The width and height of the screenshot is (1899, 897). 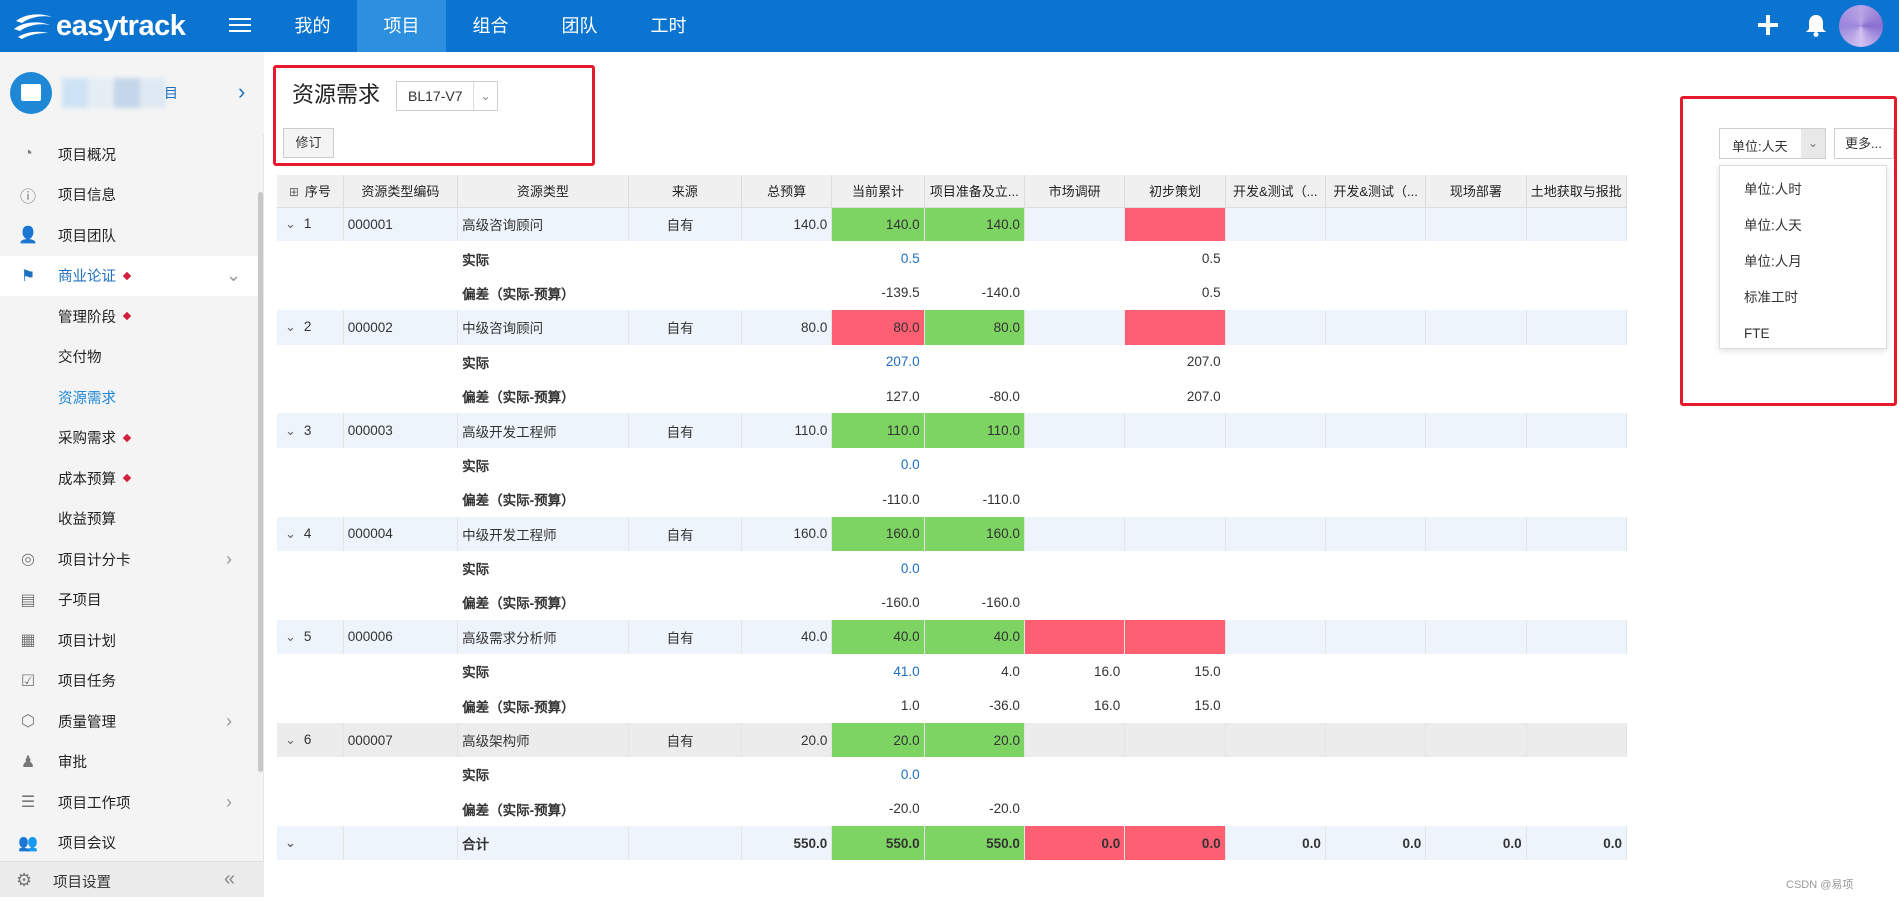 I want to click on sidebar-item: ⓘ 项目信息, so click(x=129, y=195).